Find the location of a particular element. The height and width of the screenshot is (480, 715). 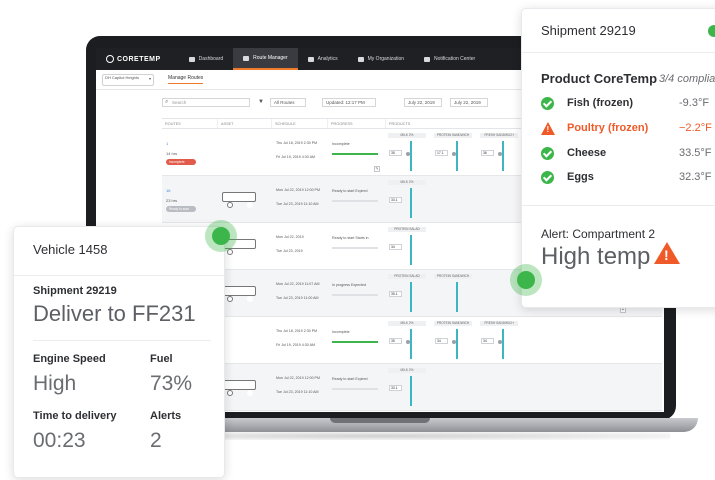

alert-title: Alert: Compartment 2 is located at coordinates (598, 234).